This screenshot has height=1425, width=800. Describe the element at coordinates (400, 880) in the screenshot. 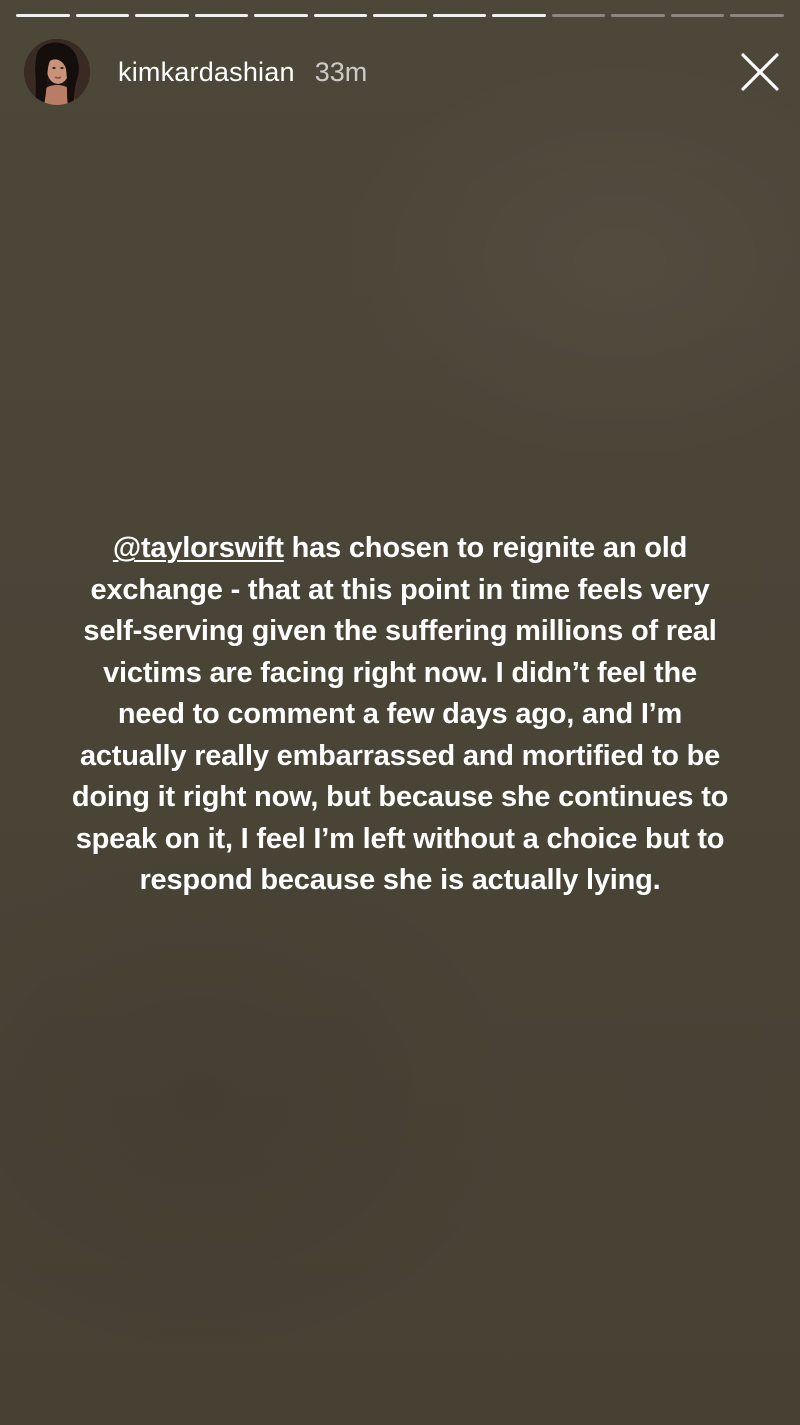

I see `story-text-line: respond because she is actually lying.` at that location.